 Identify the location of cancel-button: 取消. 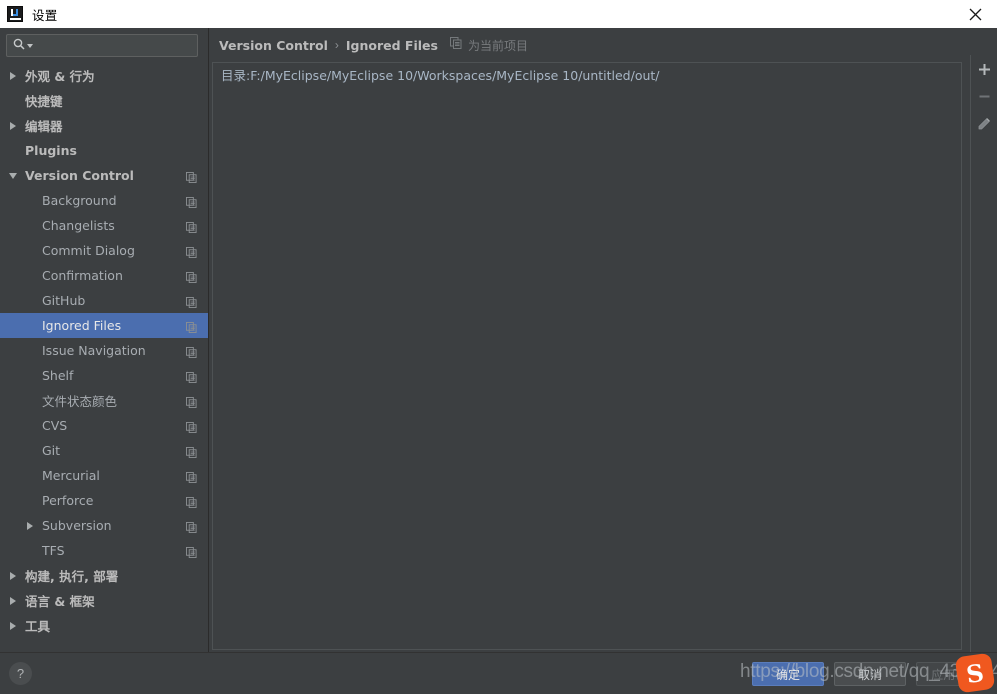
(870, 674).